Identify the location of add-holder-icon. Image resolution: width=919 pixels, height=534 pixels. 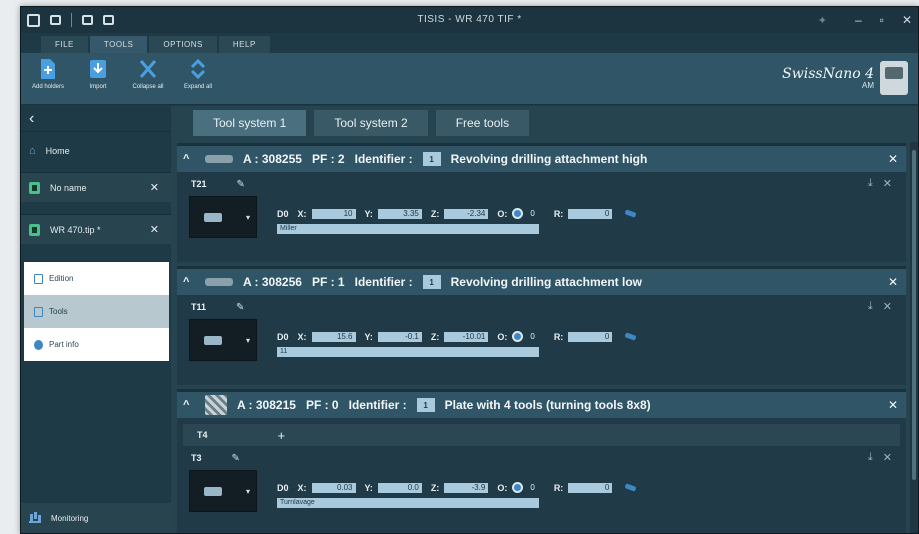
(48, 69).